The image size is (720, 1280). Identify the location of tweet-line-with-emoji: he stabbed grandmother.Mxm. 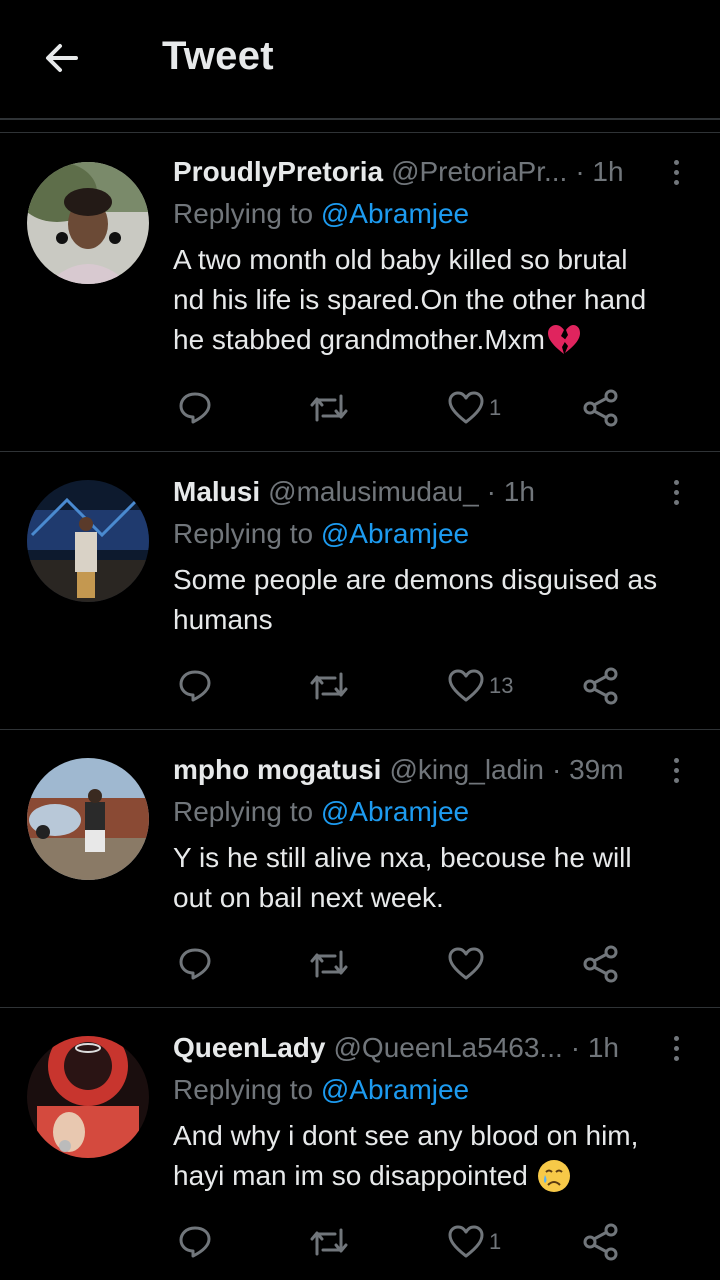
(433, 340).